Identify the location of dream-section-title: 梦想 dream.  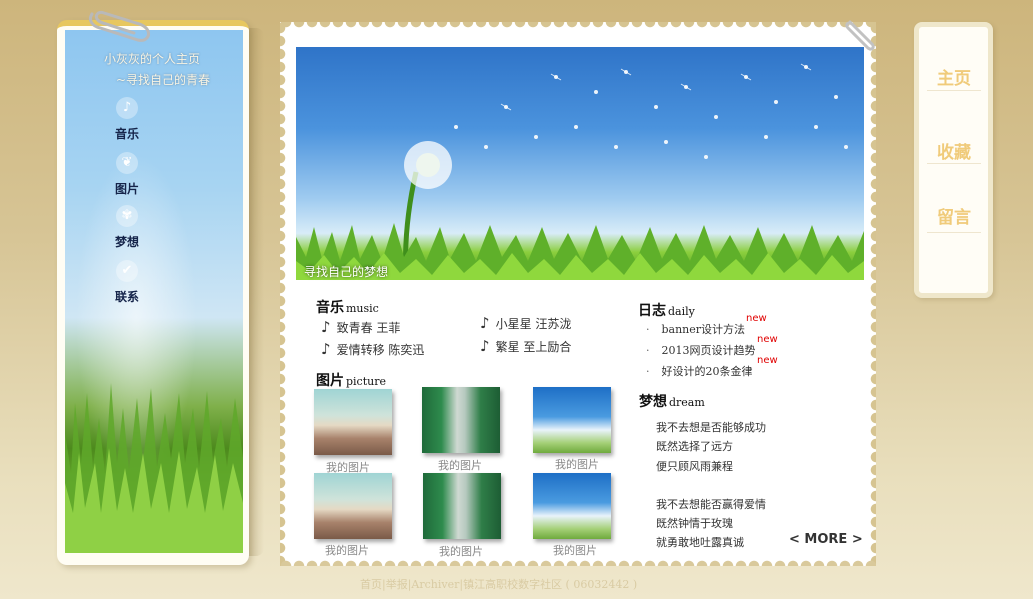
(672, 402).